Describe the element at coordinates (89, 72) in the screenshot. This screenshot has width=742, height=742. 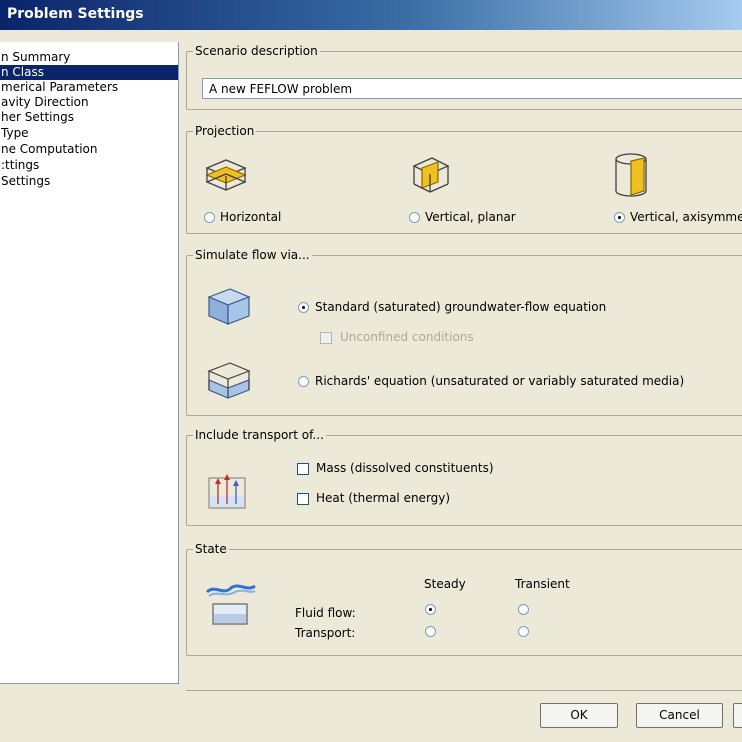
I see `nav-item-problem-class: n Class` at that location.